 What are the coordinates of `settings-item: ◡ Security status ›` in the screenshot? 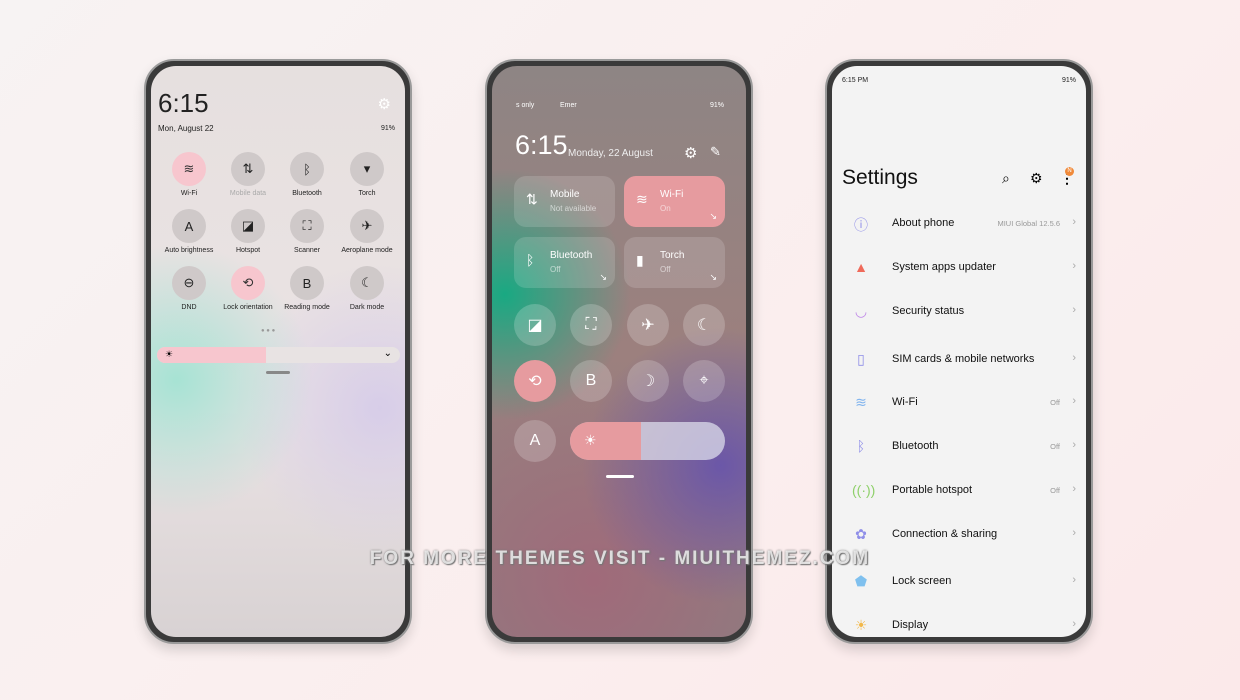 It's located at (959, 312).